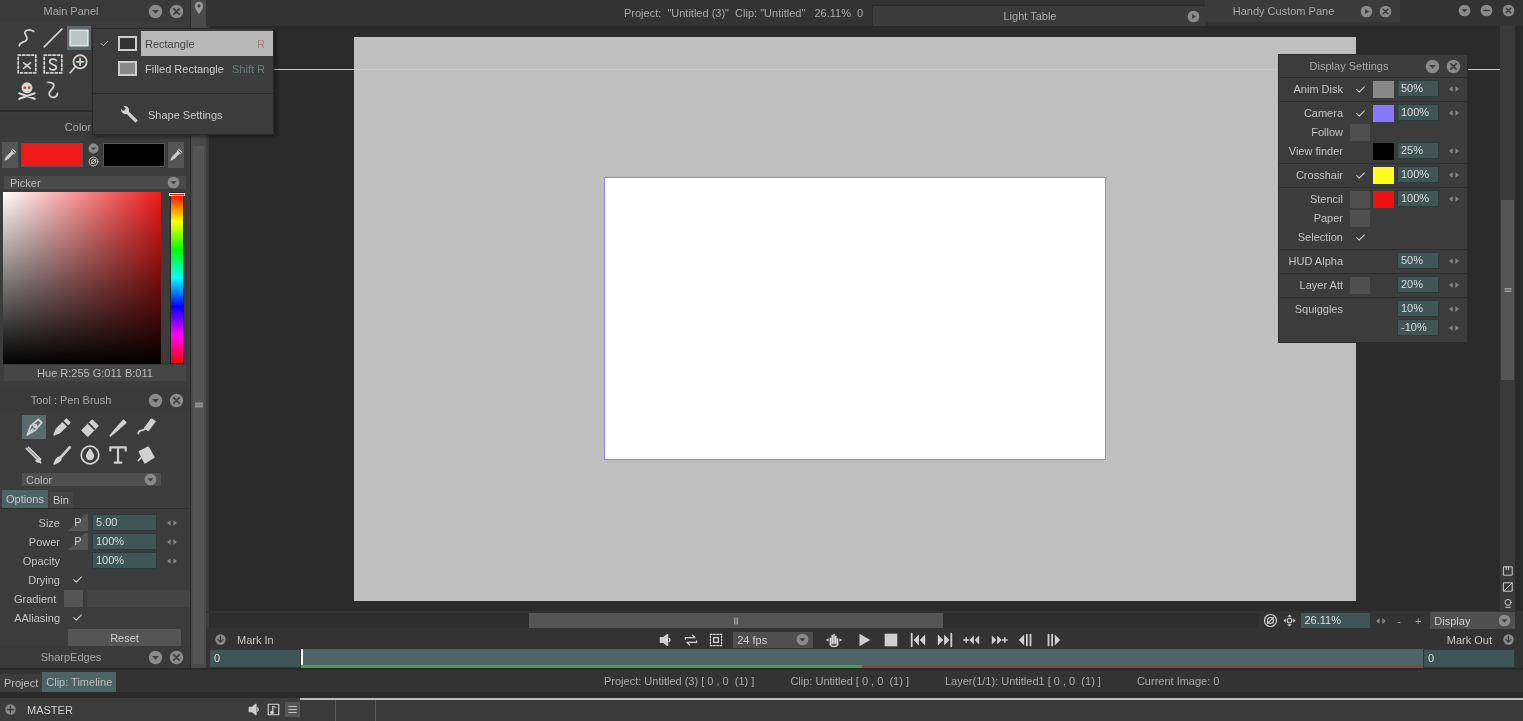 The height and width of the screenshot is (721, 1523). Describe the element at coordinates (1507, 571) in the screenshot. I see `ruler-icon` at that location.